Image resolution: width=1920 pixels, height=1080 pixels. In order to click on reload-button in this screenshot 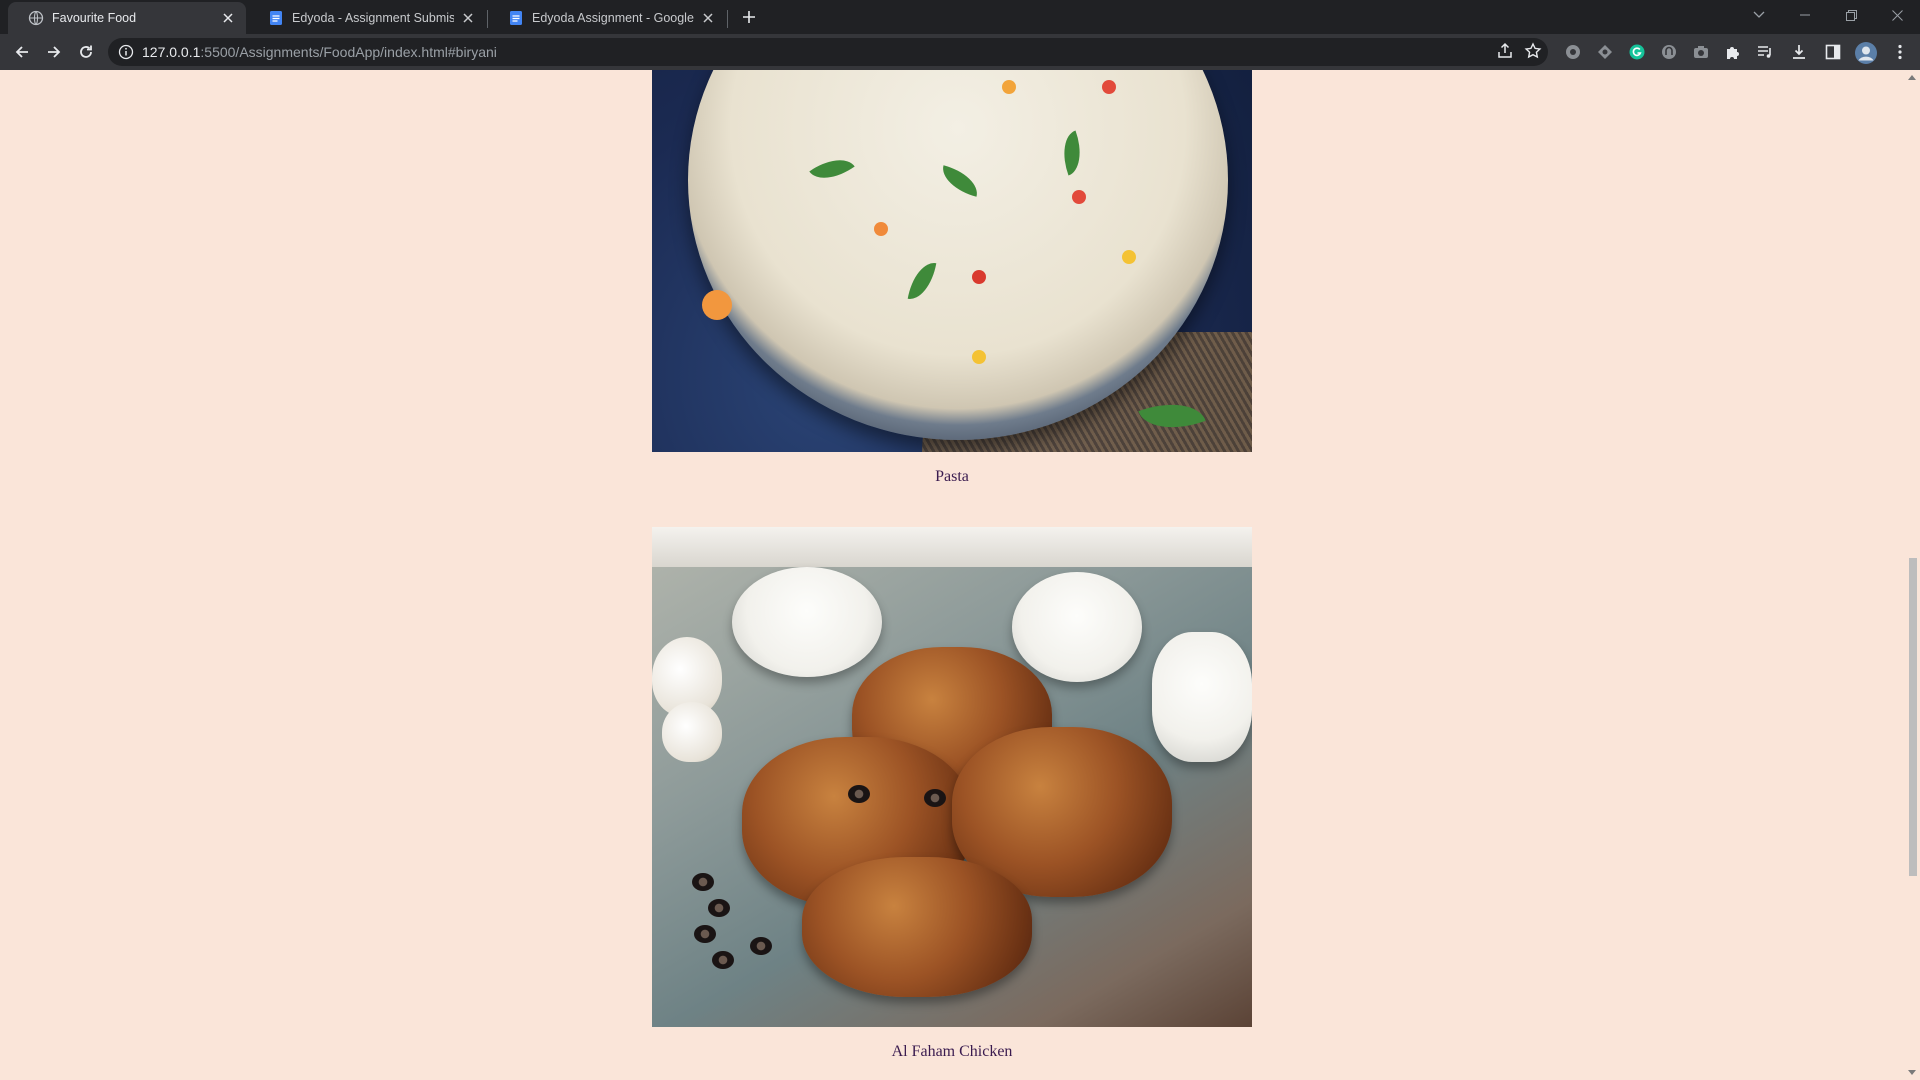, I will do `click(86, 52)`.